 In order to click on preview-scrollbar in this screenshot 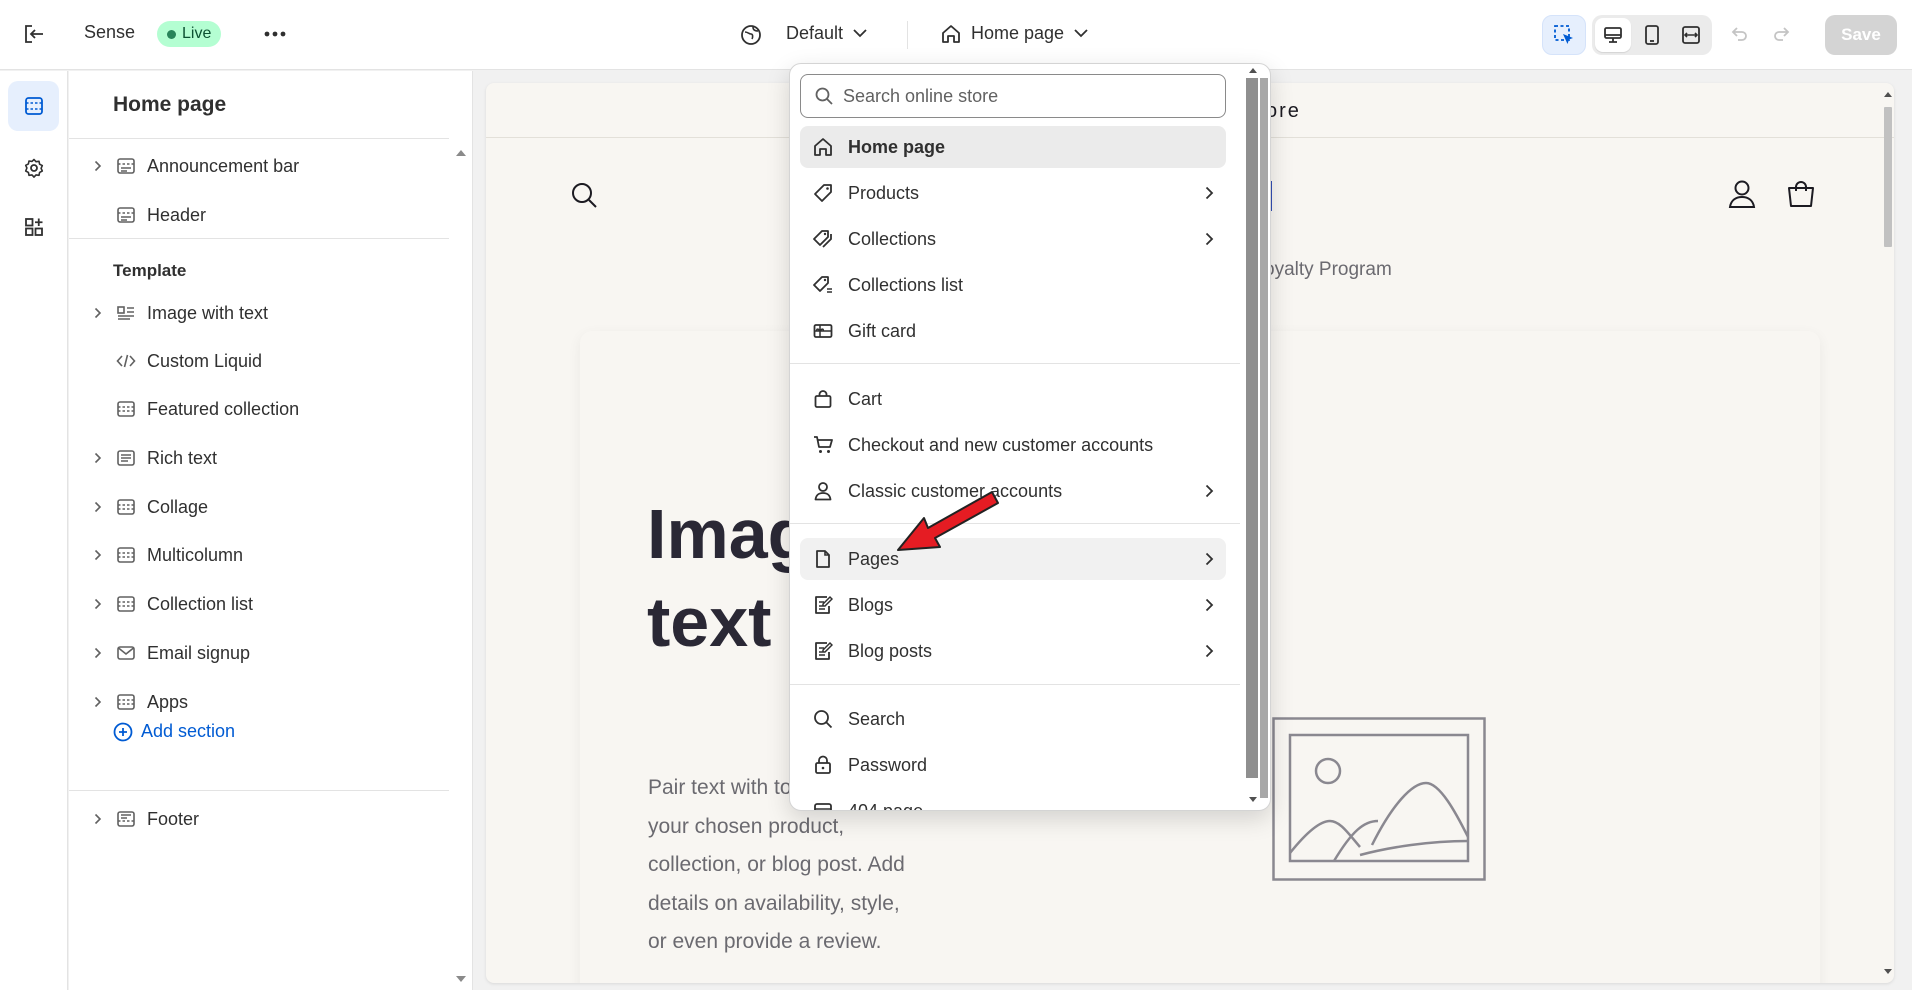, I will do `click(1888, 533)`.